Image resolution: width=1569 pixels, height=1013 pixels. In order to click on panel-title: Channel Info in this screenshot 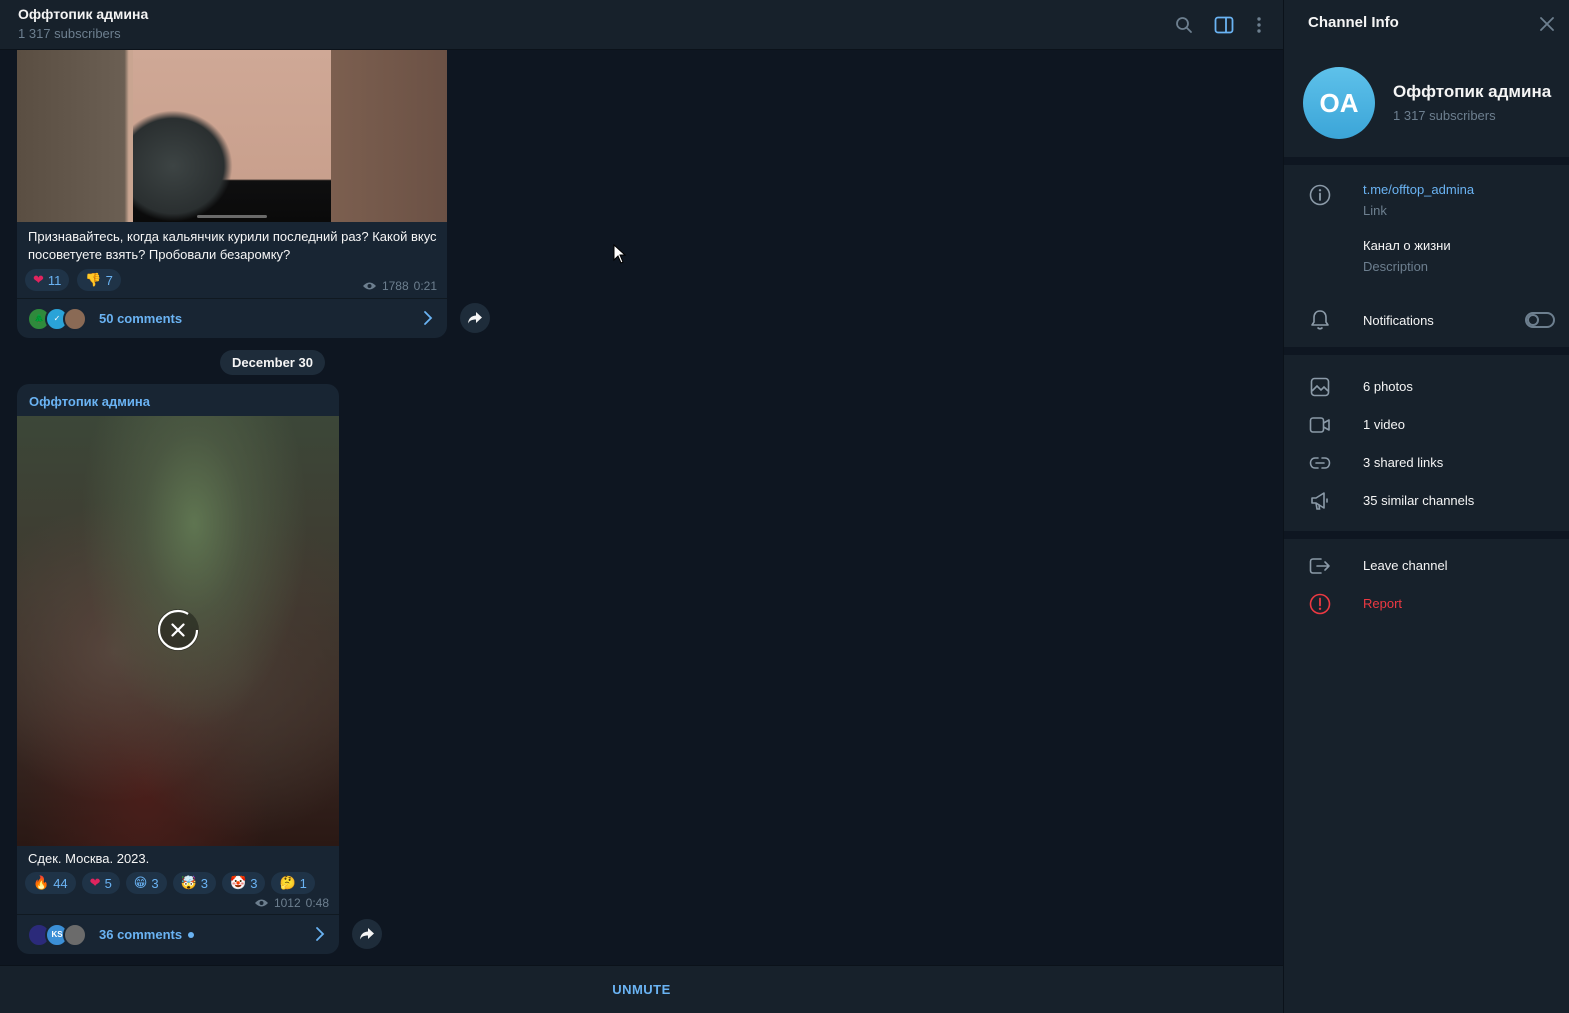, I will do `click(1353, 22)`.